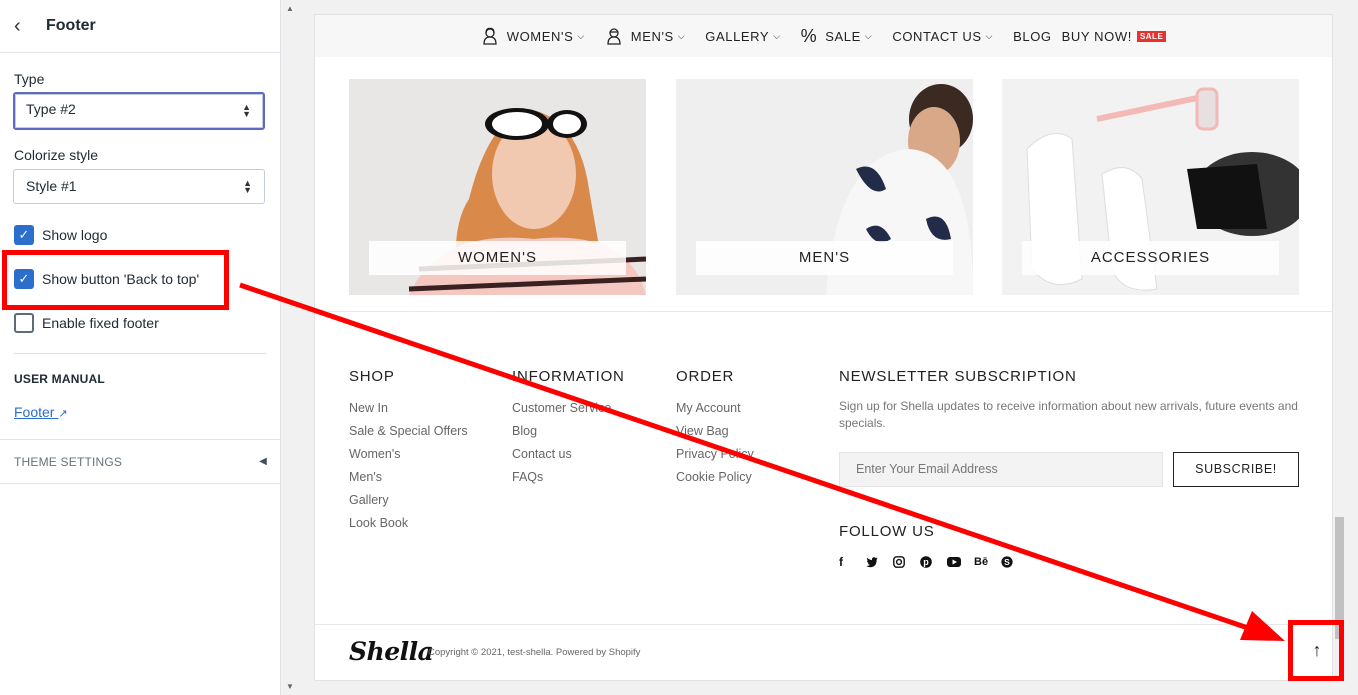 This screenshot has width=1358, height=695. What do you see at coordinates (824, 258) in the screenshot?
I see `category-label: MEN'S` at bounding box center [824, 258].